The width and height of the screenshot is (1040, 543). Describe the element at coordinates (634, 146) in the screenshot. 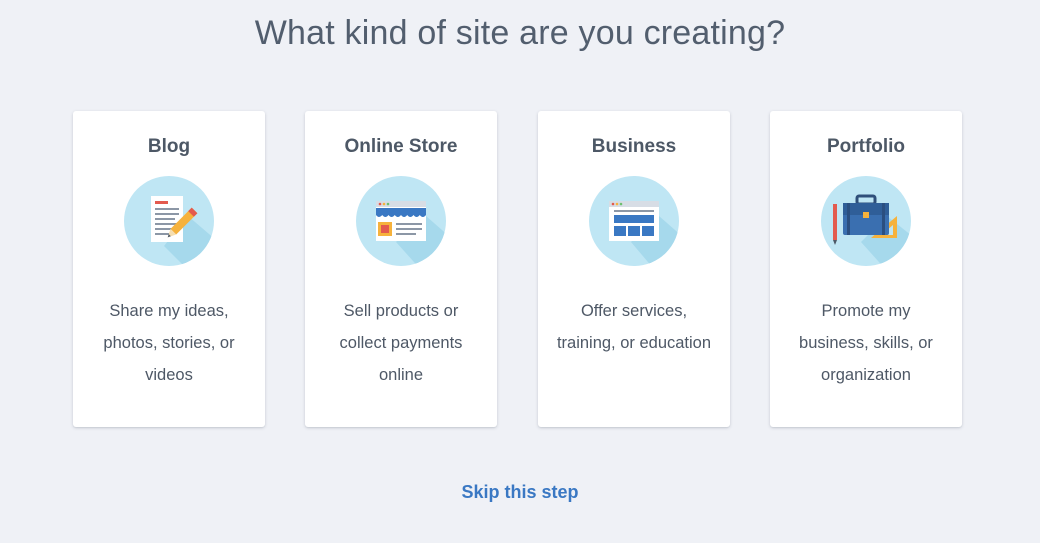

I see `business-option-title: Business` at that location.